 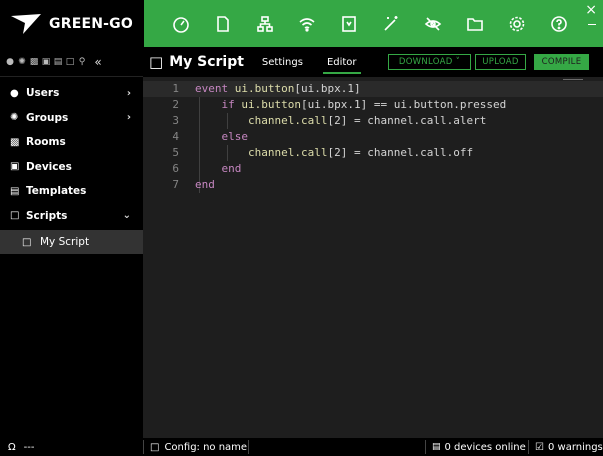 I want to click on code-line: 5 channel.call[2] = channel.call.off, so click(x=373, y=153).